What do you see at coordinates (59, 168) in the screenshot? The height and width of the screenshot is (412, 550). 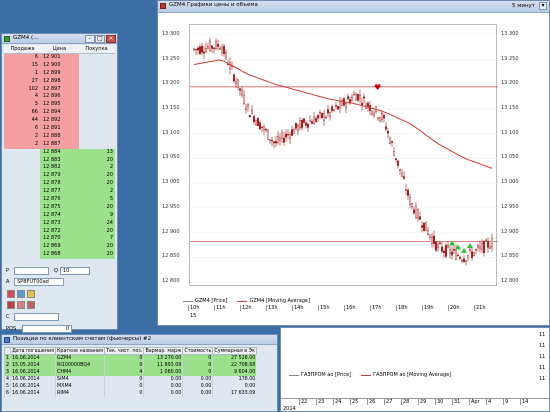 I see `orderbook-row: 12 882 2` at bounding box center [59, 168].